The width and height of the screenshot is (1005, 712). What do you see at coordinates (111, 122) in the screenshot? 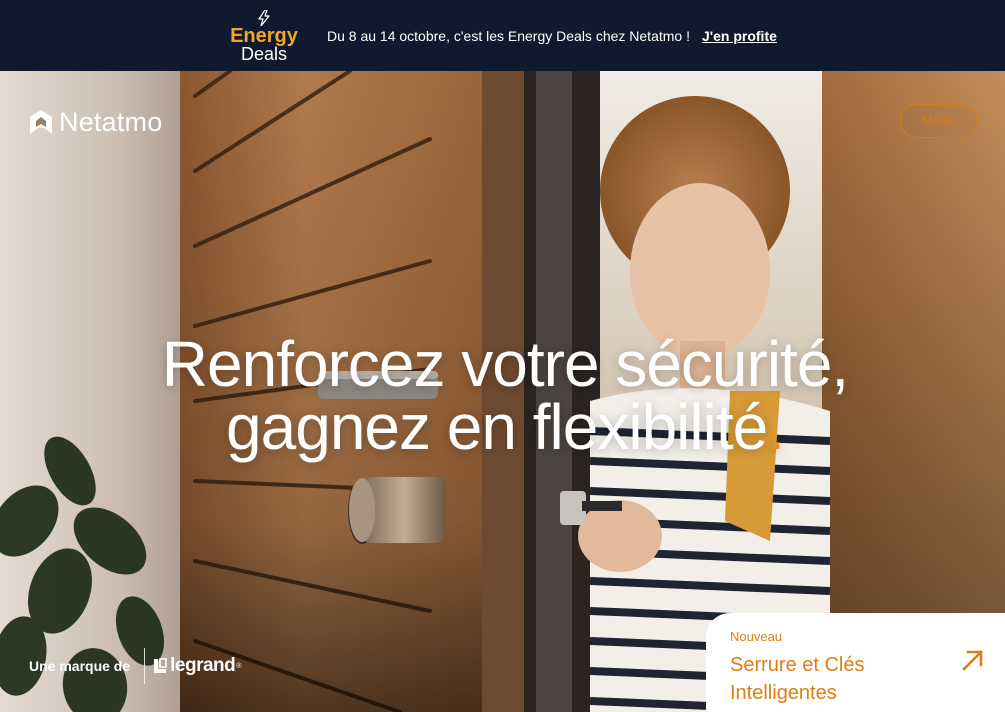
I see `netatmo-brand-name: Netatmo` at bounding box center [111, 122].